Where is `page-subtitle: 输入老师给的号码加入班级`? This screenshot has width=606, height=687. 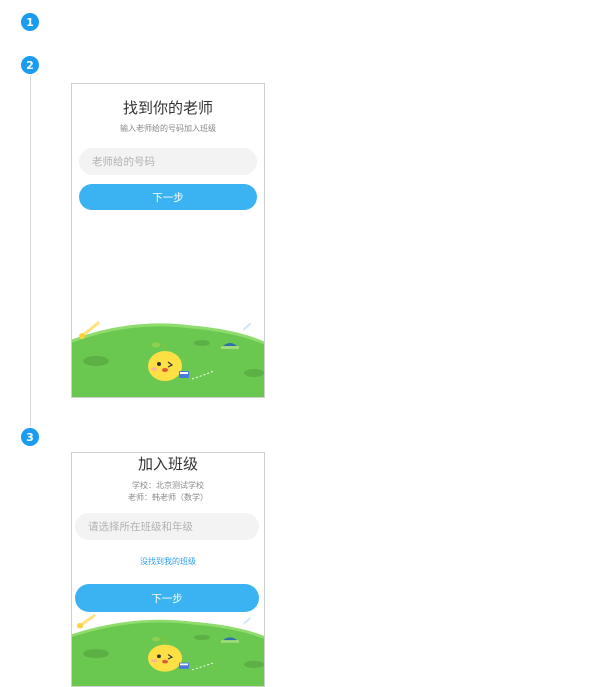 page-subtitle: 输入老师给的号码加入班级 is located at coordinates (168, 128).